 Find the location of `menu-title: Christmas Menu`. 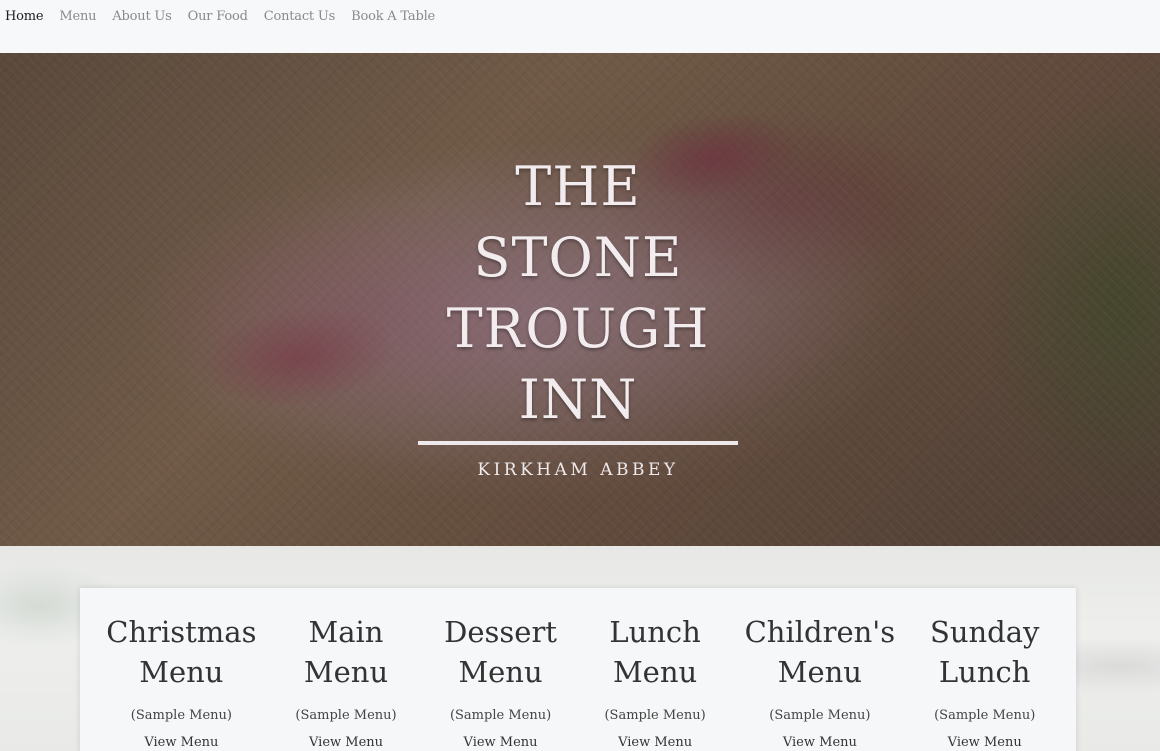

menu-title: Christmas Menu is located at coordinates (181, 652).